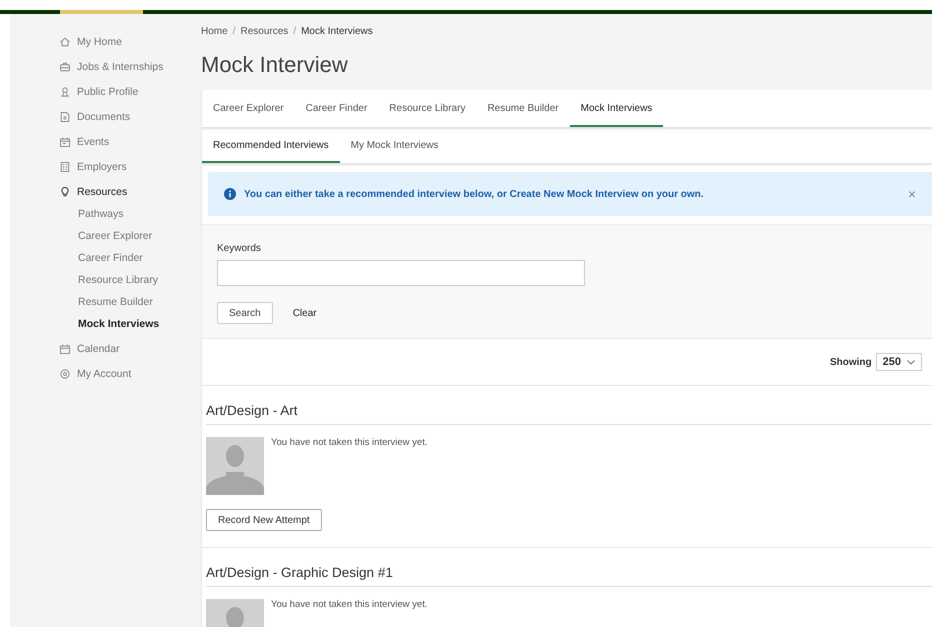  I want to click on breadcrumb-link: Home, so click(214, 33).